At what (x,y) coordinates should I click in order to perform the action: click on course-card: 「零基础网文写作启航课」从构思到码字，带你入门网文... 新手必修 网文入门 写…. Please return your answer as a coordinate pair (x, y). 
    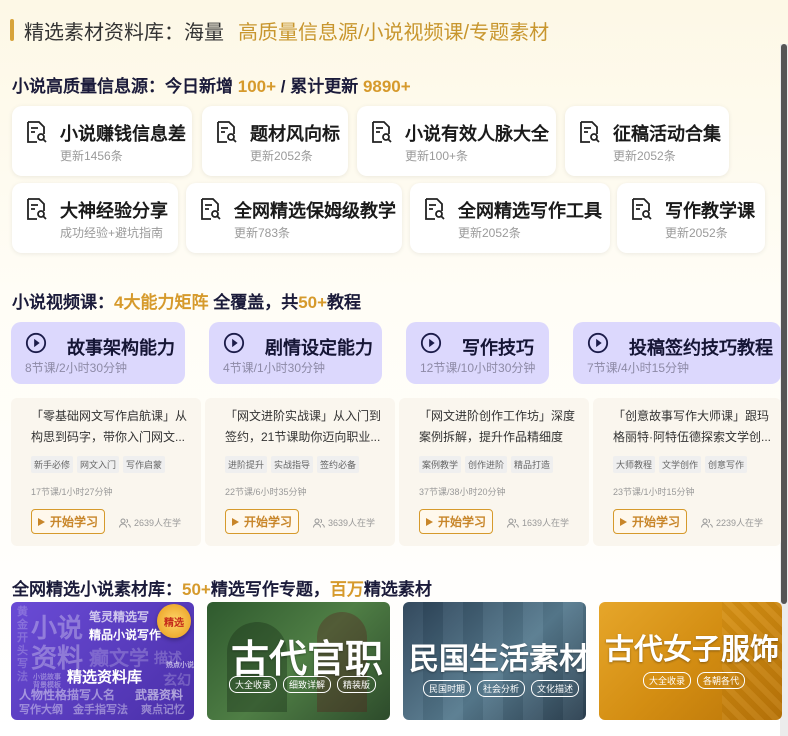
    Looking at the image, I should click on (106, 472).